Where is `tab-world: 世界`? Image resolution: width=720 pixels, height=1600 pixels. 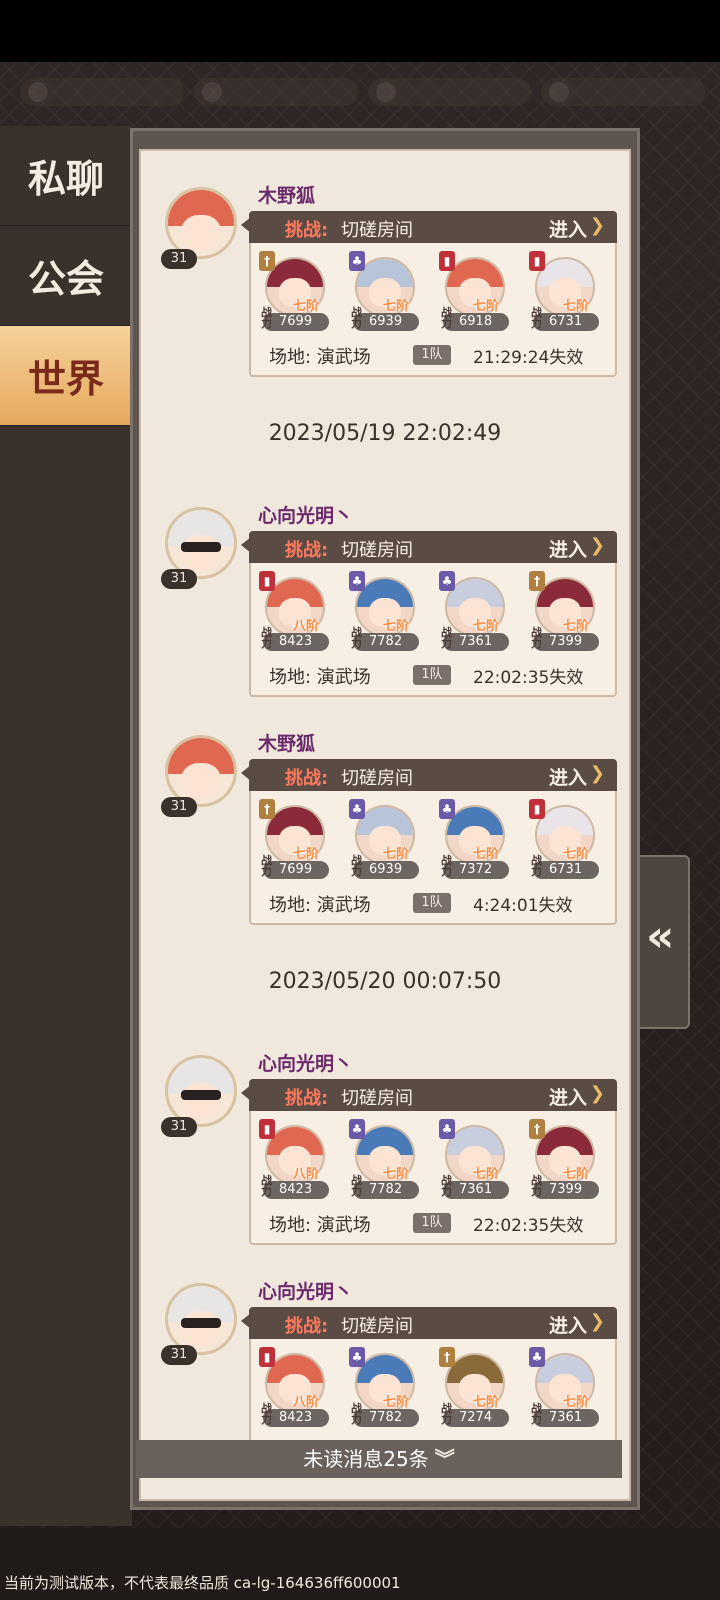
tab-world: 世界 is located at coordinates (66, 376).